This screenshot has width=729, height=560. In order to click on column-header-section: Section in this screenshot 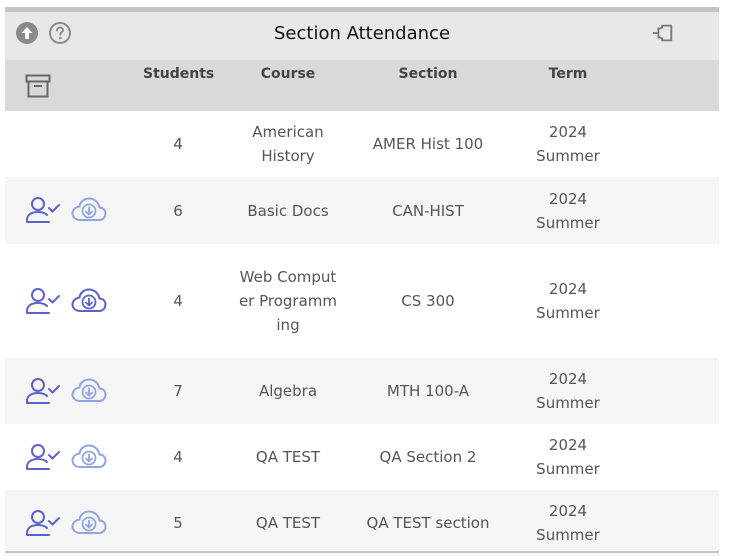, I will do `click(428, 74)`.